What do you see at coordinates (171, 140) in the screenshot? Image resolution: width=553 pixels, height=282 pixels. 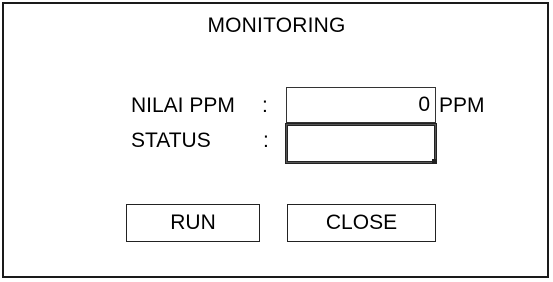 I see `status-label: STATUS` at bounding box center [171, 140].